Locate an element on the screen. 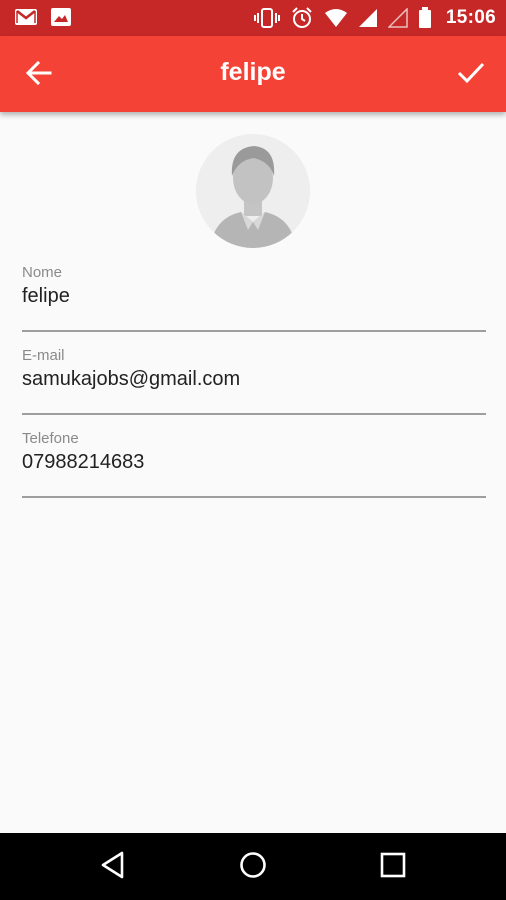  person-placeholder-icon is located at coordinates (253, 191).